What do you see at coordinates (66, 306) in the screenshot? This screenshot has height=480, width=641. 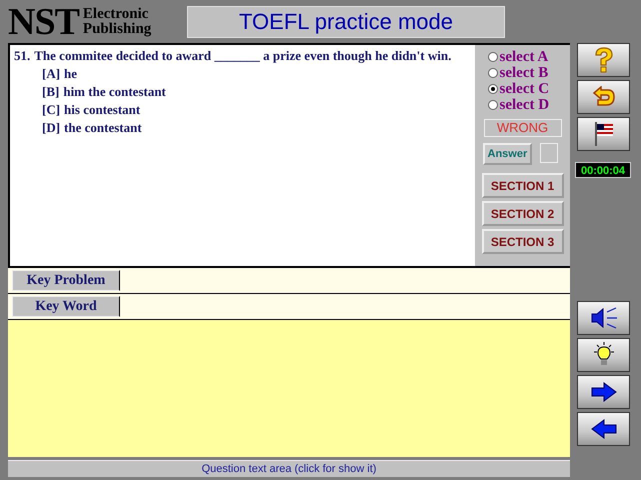 I see `key-label: Key Word` at bounding box center [66, 306].